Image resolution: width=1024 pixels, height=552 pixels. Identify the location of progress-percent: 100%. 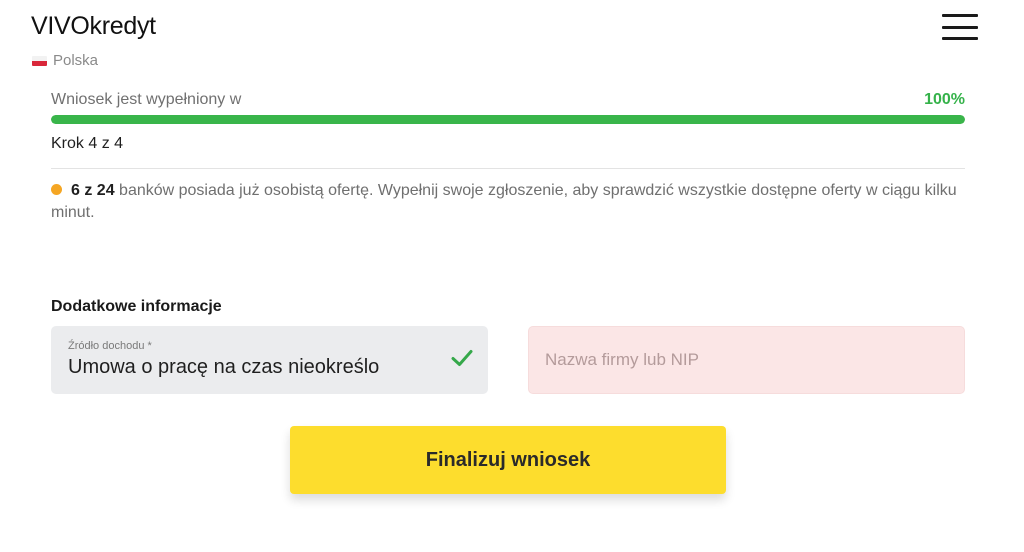
(944, 99).